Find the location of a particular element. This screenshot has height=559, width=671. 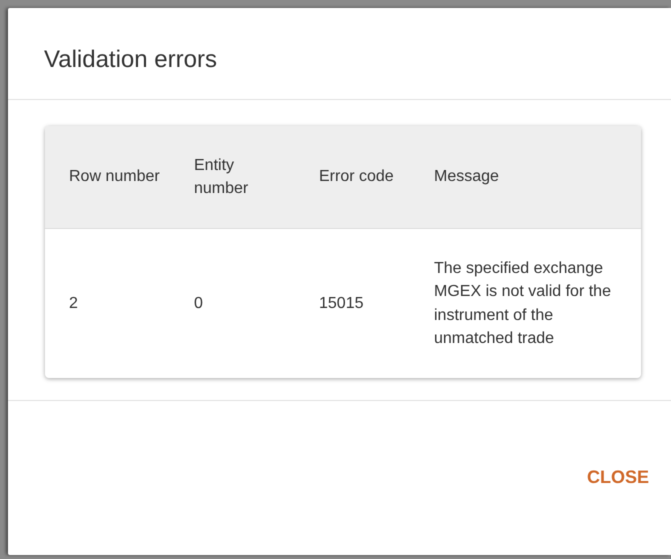

close-button: CLOSE is located at coordinates (617, 478).